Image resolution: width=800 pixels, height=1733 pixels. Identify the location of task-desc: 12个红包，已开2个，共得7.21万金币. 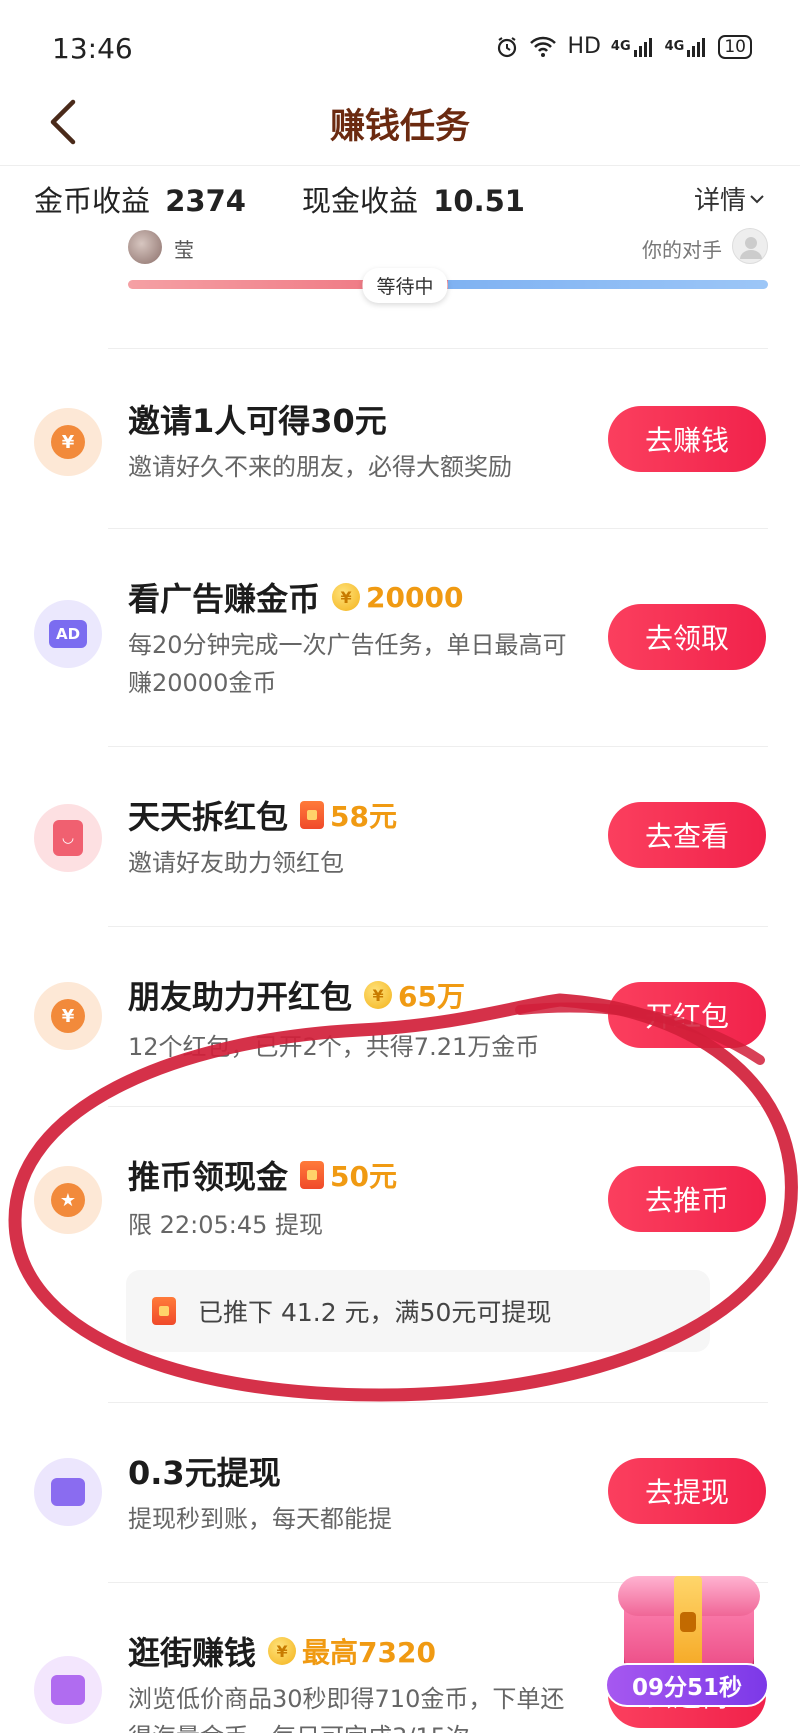
(334, 1047).